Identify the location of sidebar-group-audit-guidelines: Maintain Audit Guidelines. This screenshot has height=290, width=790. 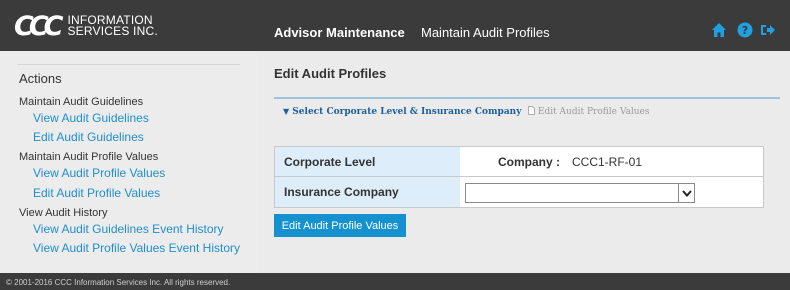
(81, 102).